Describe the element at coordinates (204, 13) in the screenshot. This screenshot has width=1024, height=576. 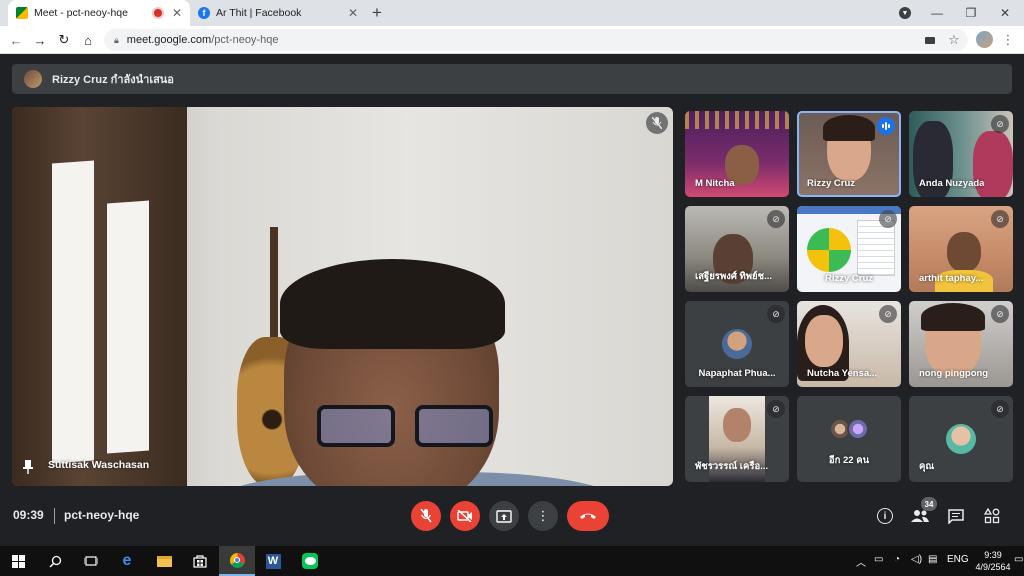
I see `facebook-icon: f` at that location.